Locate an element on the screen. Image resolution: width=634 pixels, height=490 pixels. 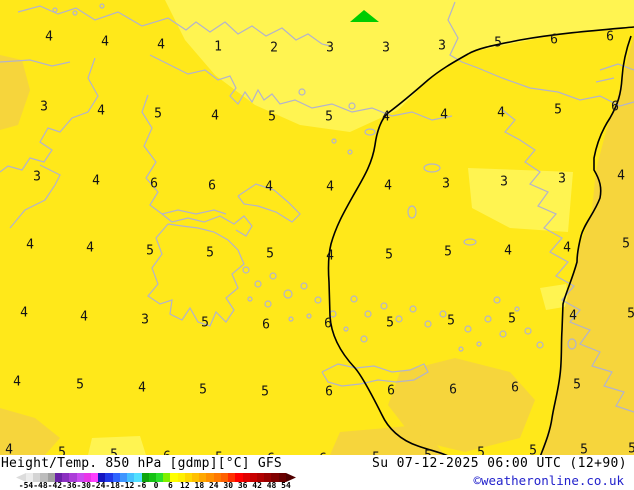
colorbar-tick-label: -18 is located at coordinates (112, 485).